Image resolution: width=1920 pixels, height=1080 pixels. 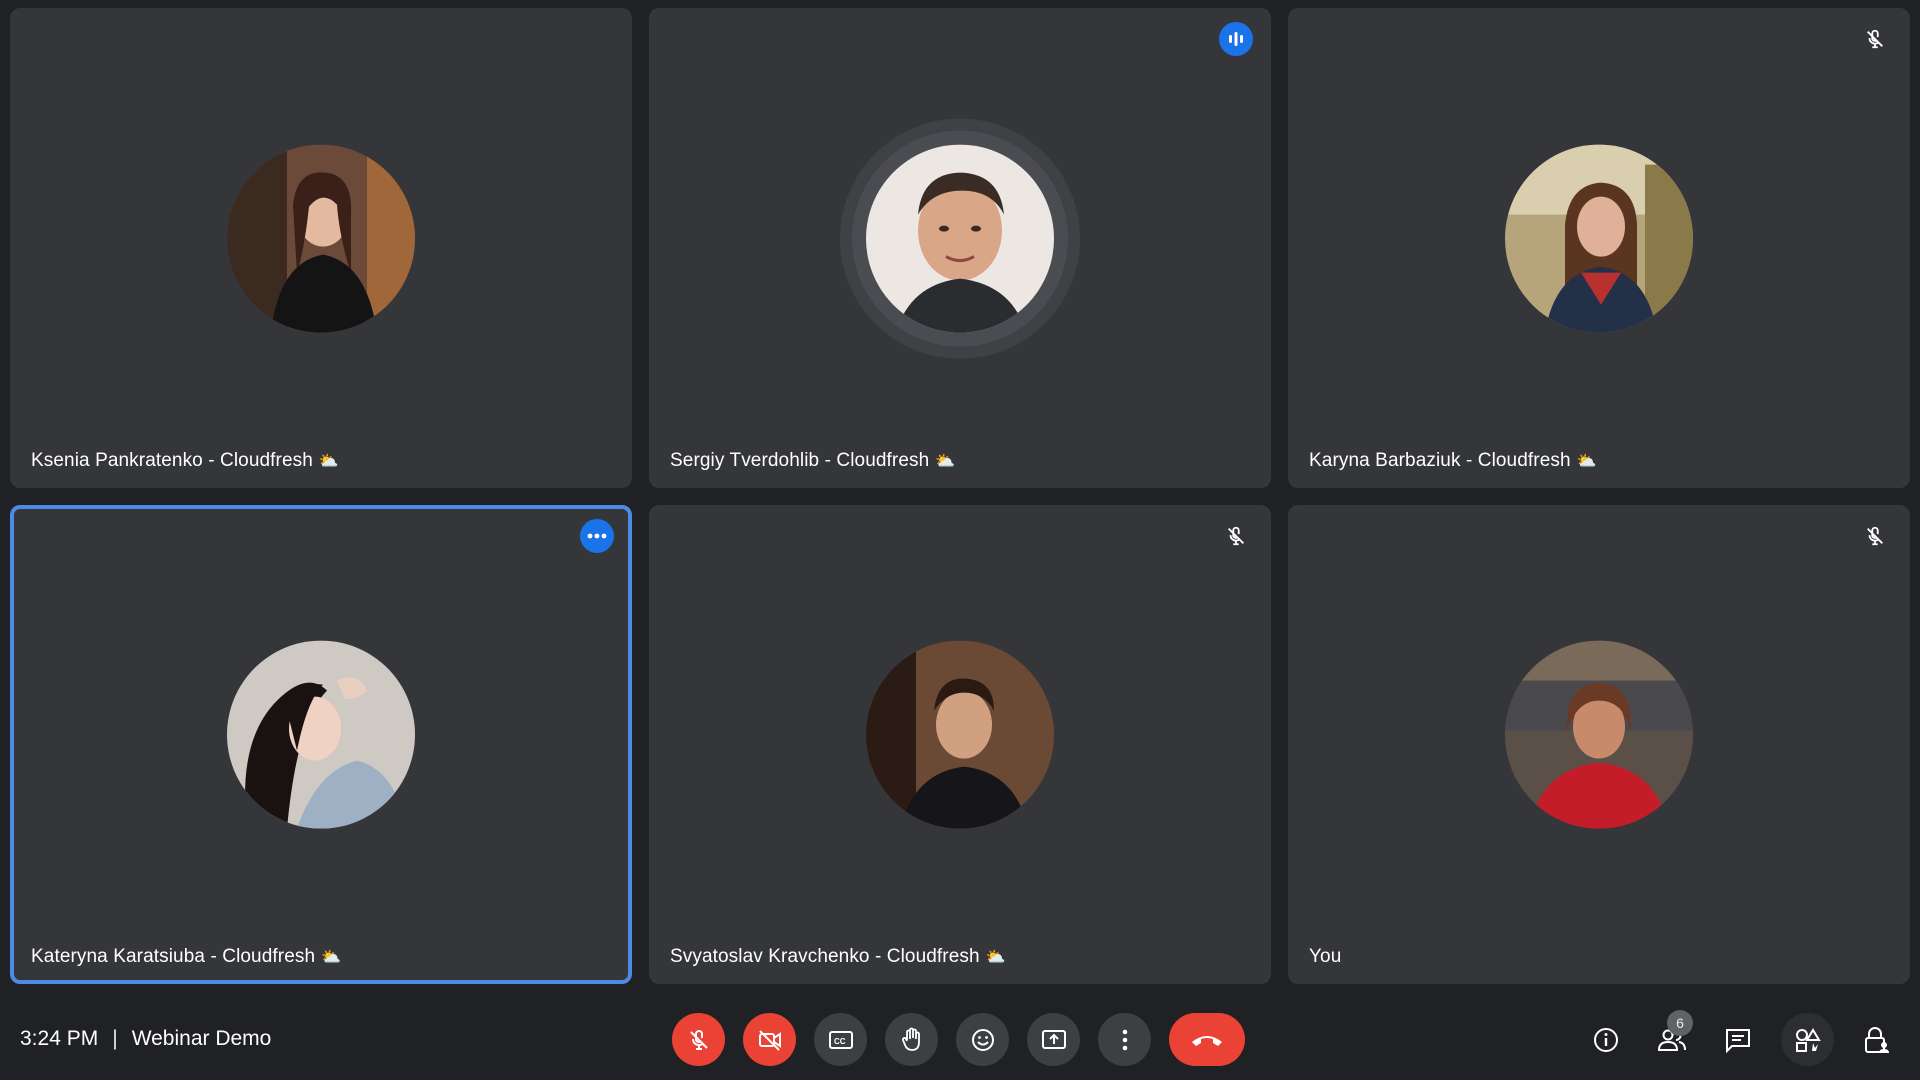 I want to click on participant-name: Ksenia Pankratenko - Cloudfresh ⛅, so click(x=185, y=460).